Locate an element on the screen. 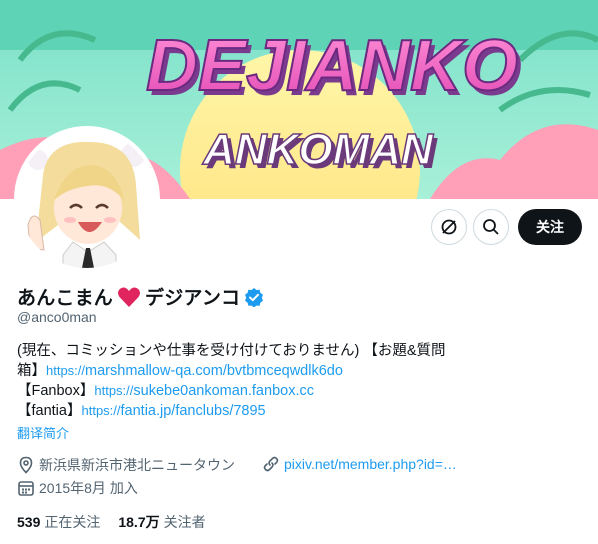 This screenshot has width=598, height=544. followers-stat: 18.7万 关注者 is located at coordinates (161, 522).